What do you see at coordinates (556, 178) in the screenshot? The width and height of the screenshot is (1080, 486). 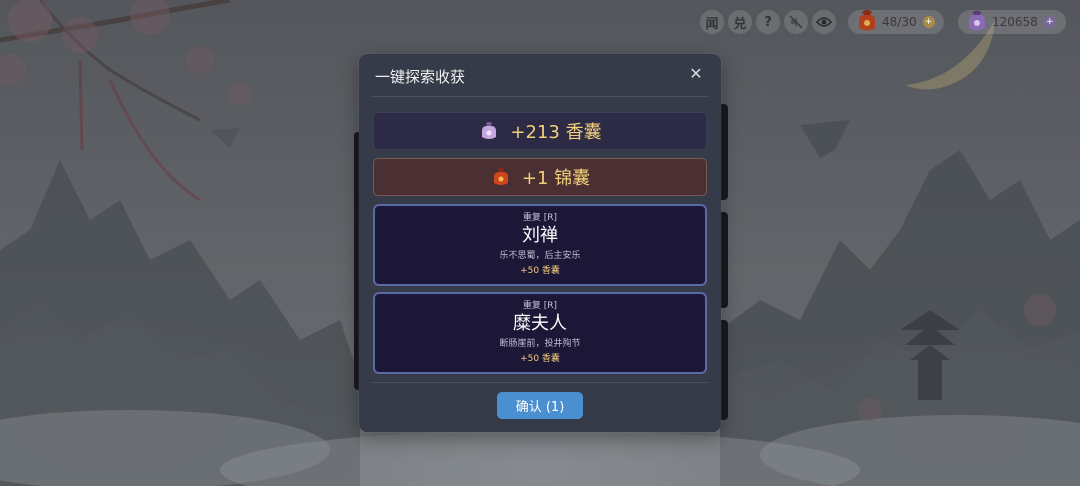 I see `reward-brocade-text: +1 锦囊` at bounding box center [556, 178].